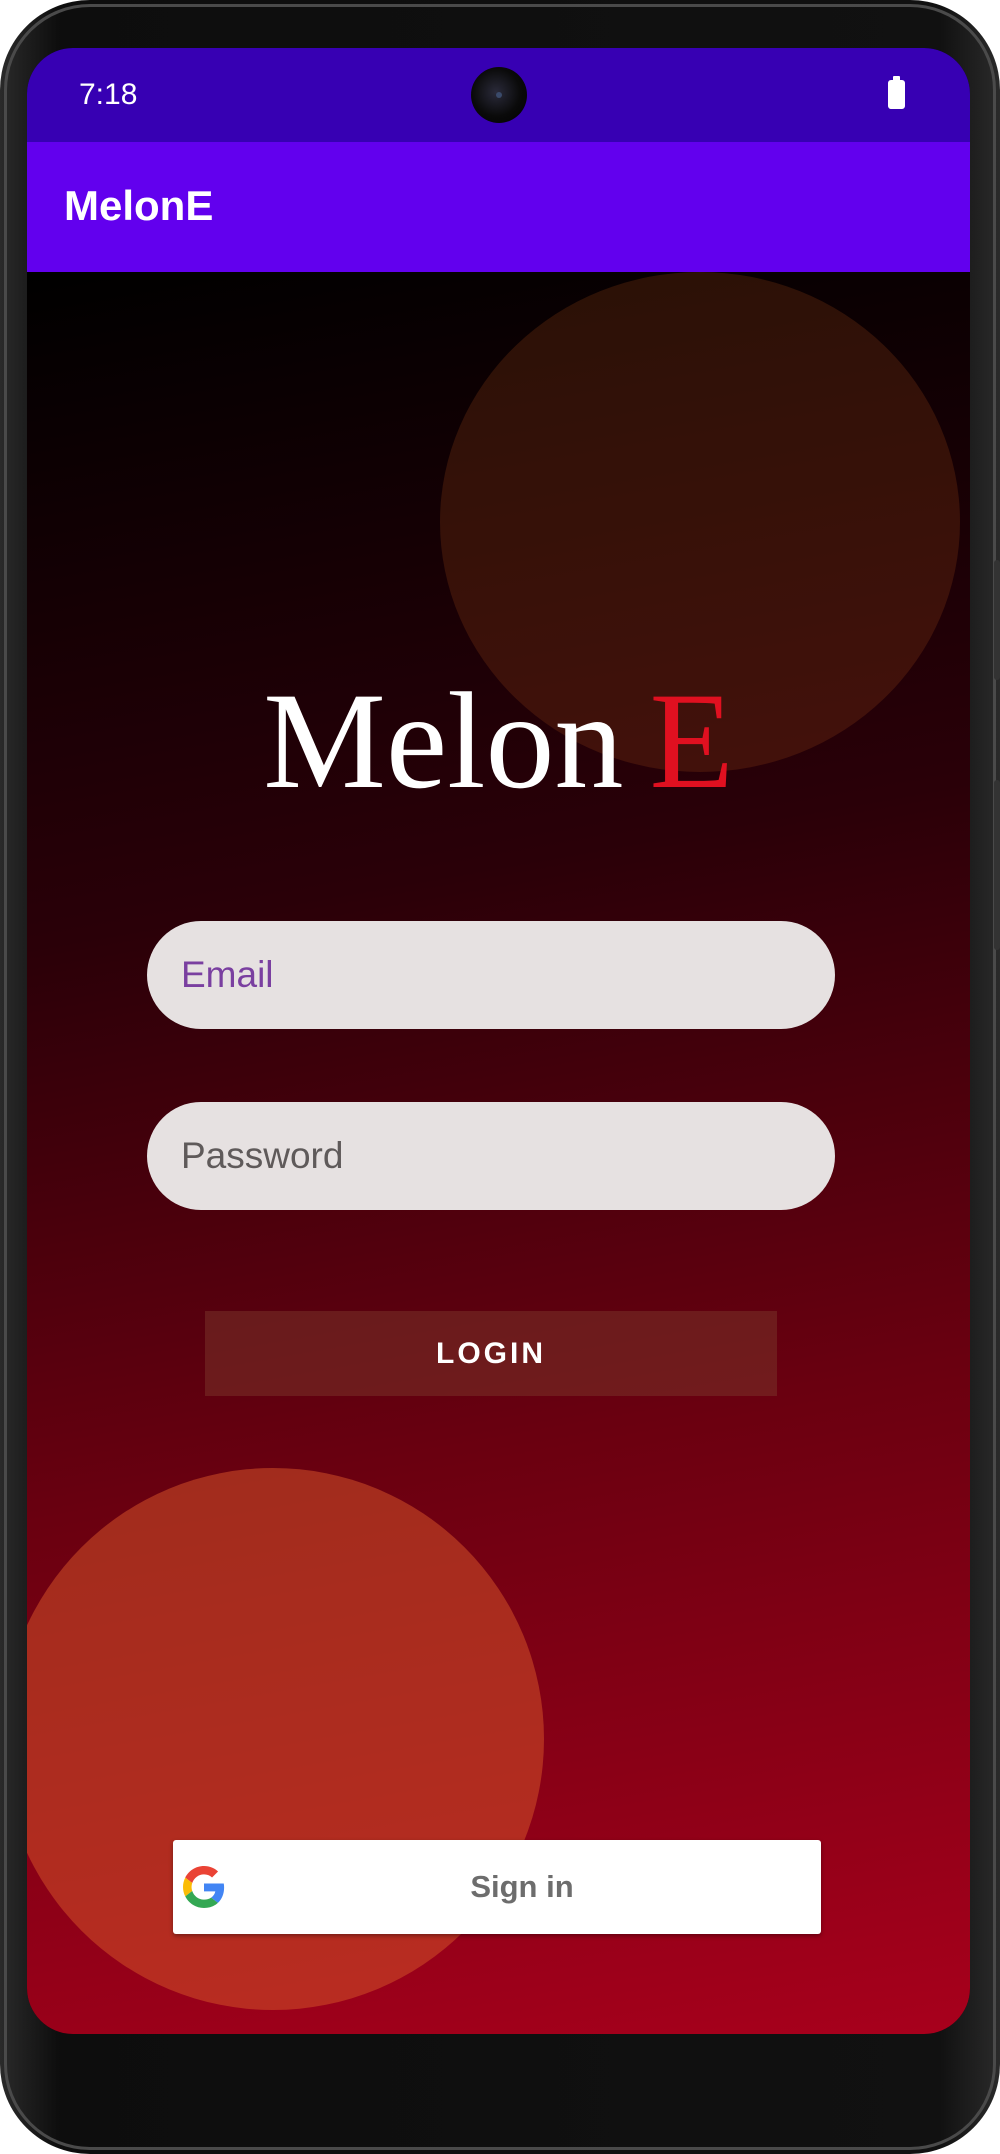 The width and height of the screenshot is (1000, 2154). What do you see at coordinates (997, 620) in the screenshot?
I see `volume-button` at bounding box center [997, 620].